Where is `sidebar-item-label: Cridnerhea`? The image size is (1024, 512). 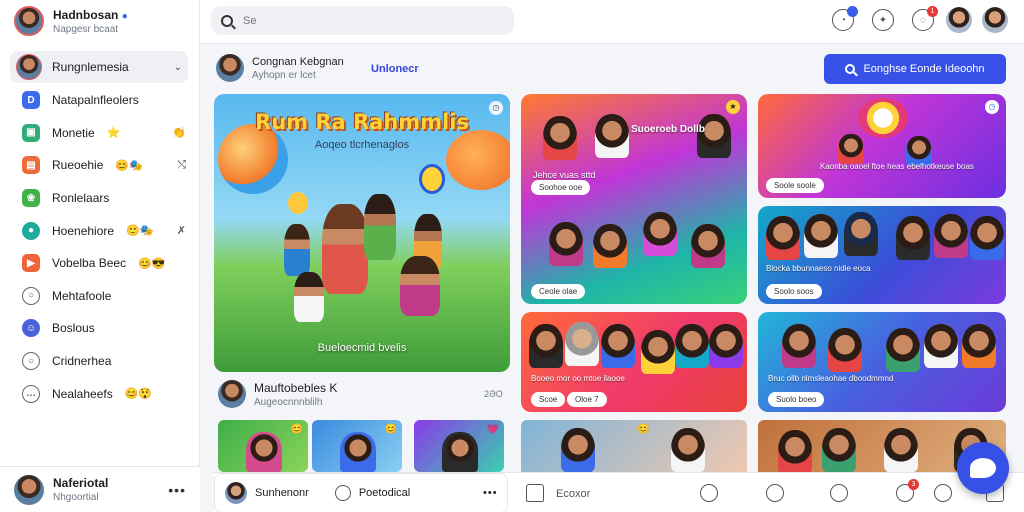
sidebar-item-label: Cridnerhea is located at coordinates (82, 361).